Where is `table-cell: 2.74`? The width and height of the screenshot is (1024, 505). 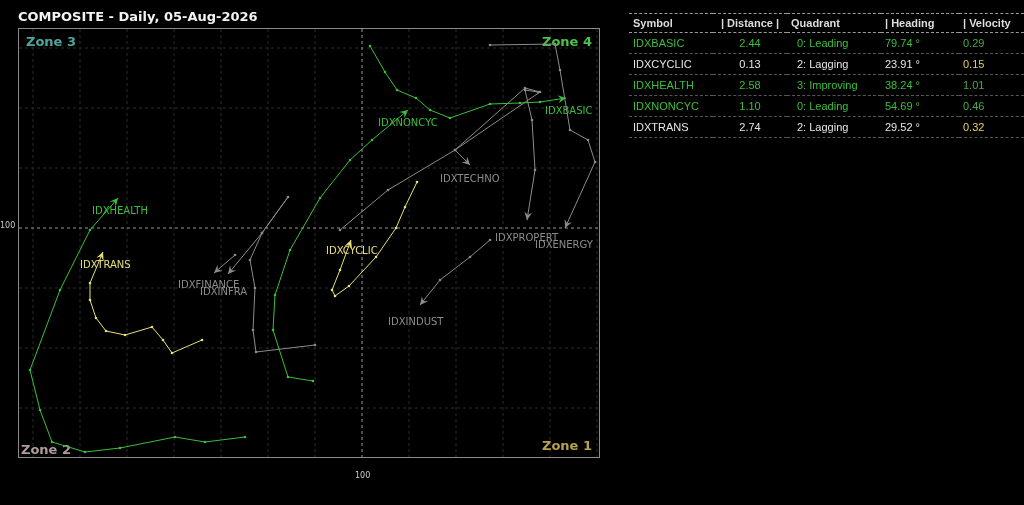 table-cell: 2.74 is located at coordinates (750, 127).